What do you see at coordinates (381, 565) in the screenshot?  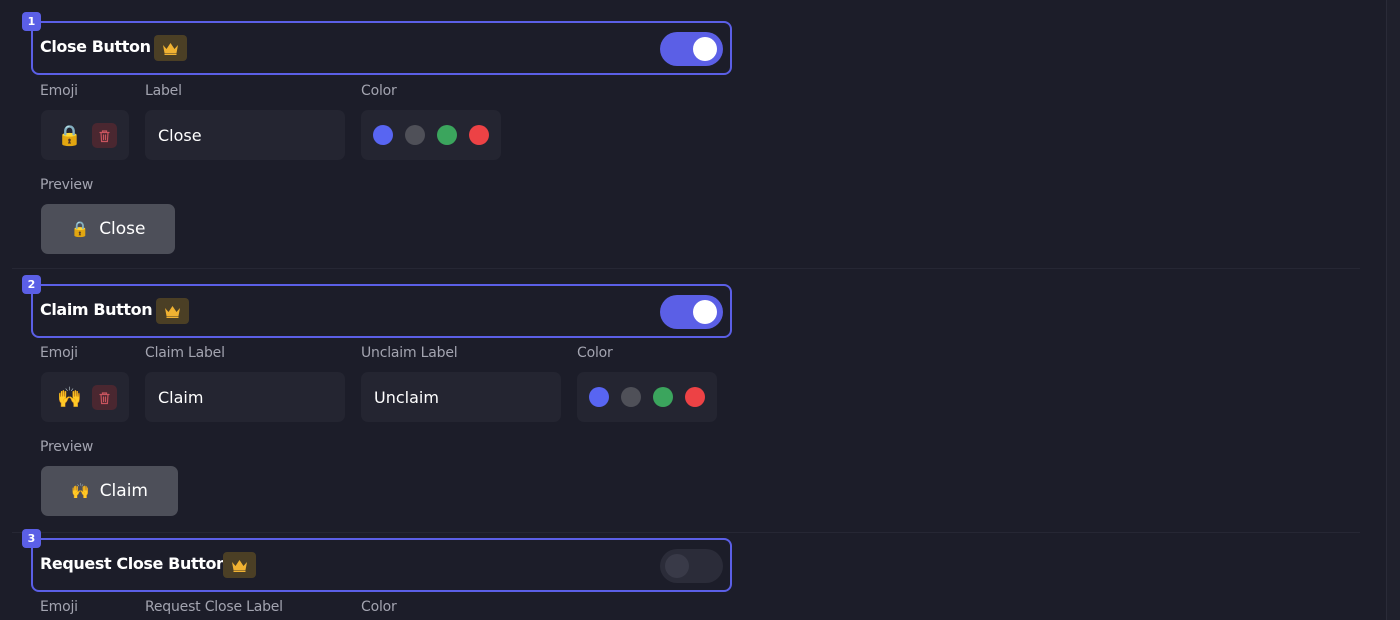 I see `request-close-button-header: Request Close Button` at bounding box center [381, 565].